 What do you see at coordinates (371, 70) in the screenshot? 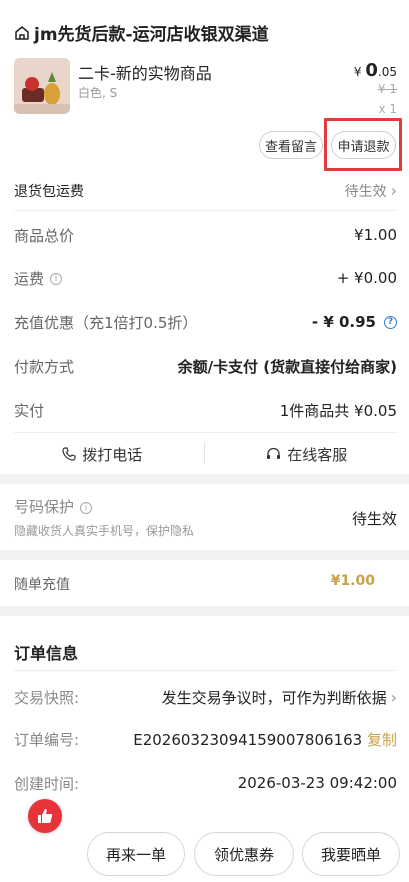
I see `price-int: 0` at bounding box center [371, 70].